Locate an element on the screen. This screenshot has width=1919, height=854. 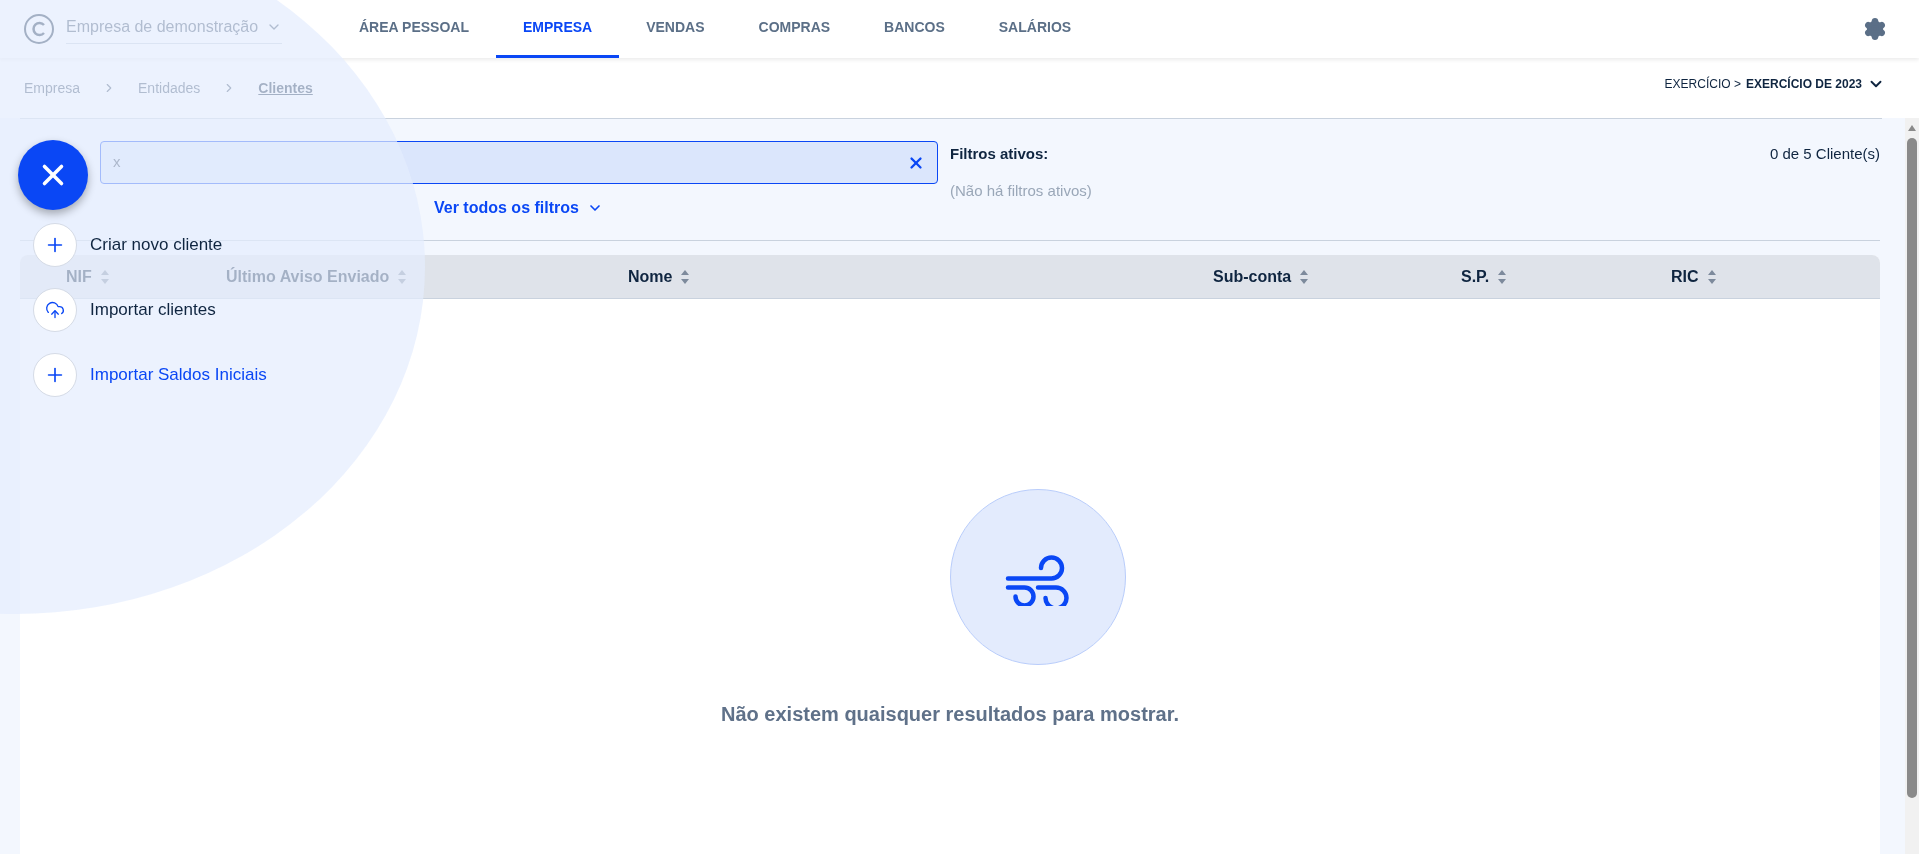
column-header: RIC is located at coordinates (1685, 276).